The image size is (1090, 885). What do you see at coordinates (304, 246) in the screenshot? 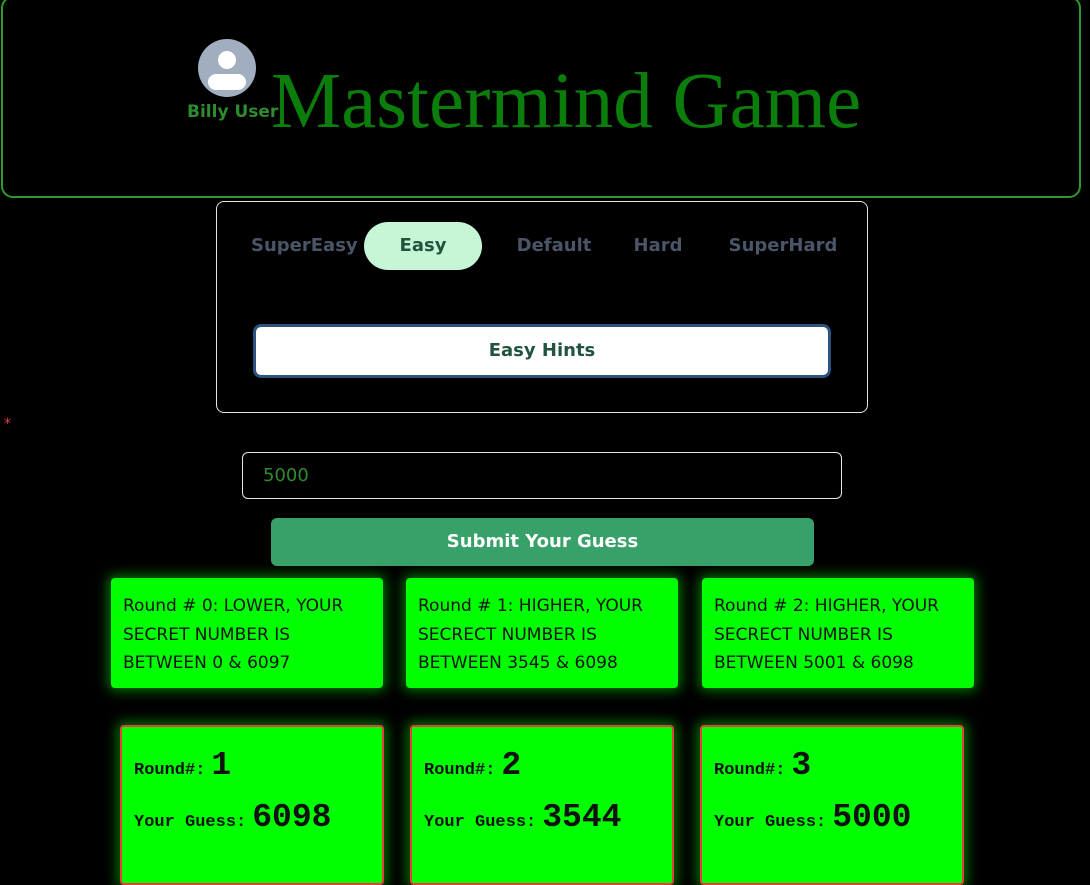
I see `tab-supereasy: SuperEasy` at bounding box center [304, 246].